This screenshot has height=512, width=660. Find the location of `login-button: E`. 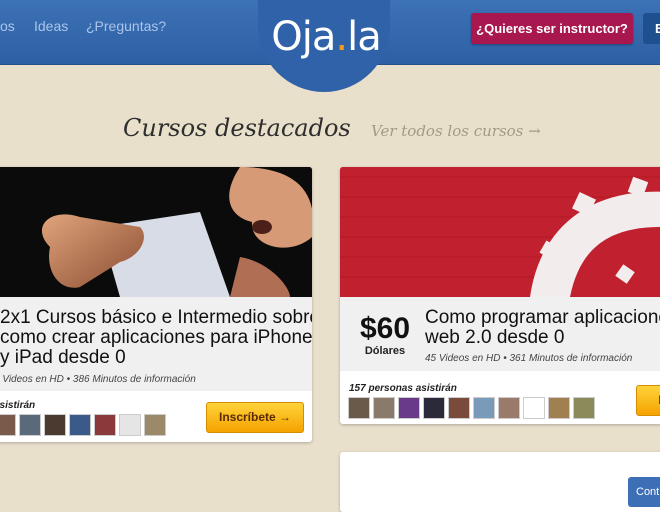

login-button: E is located at coordinates (651, 28).